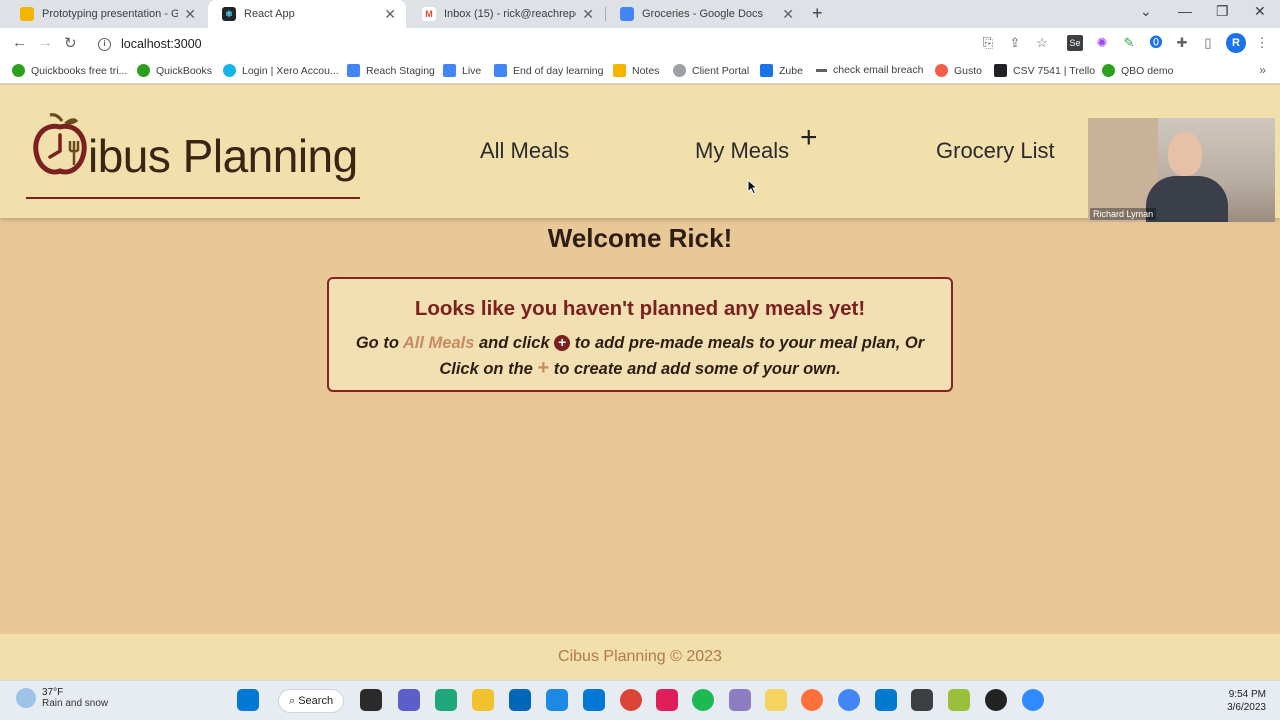 The width and height of the screenshot is (1280, 720). Describe the element at coordinates (740, 700) in the screenshot. I see `snipping-tool-icon` at that location.